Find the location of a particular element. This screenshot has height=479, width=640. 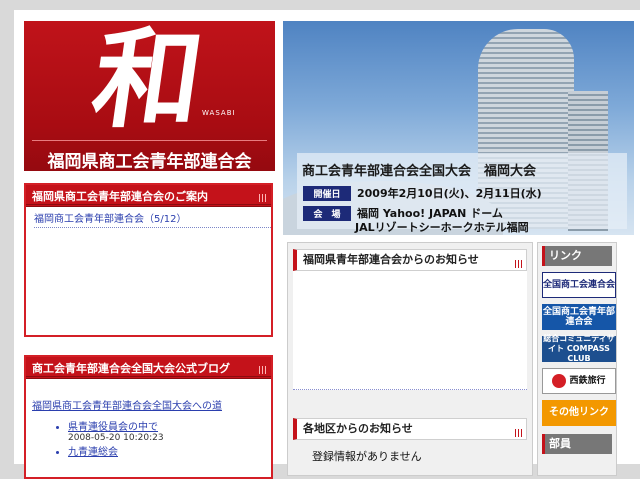

members-header: 部員 is located at coordinates (577, 444).